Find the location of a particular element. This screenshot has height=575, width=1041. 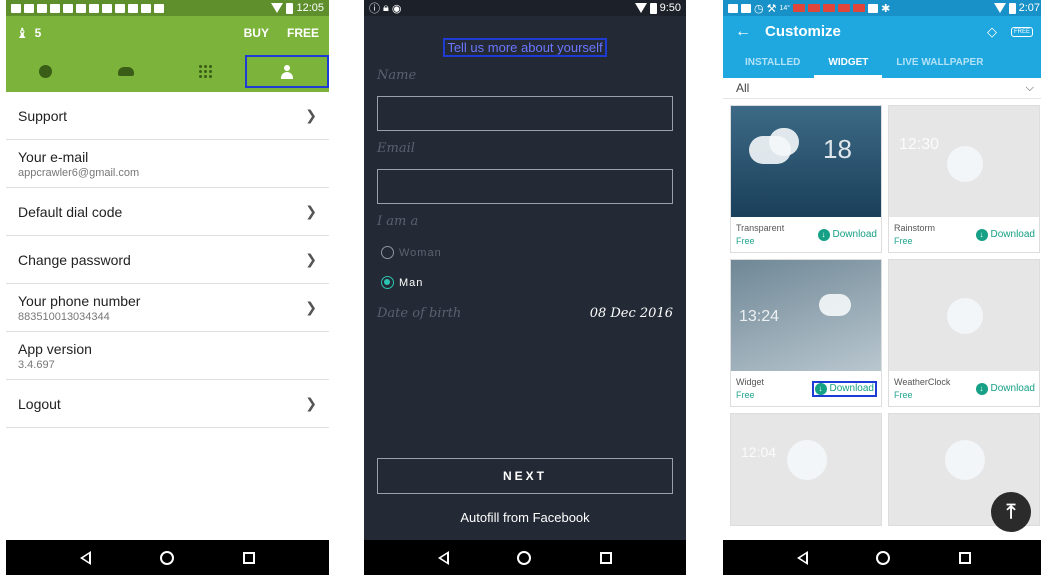

bluetooth-icon: ✱ is located at coordinates (886, 8).